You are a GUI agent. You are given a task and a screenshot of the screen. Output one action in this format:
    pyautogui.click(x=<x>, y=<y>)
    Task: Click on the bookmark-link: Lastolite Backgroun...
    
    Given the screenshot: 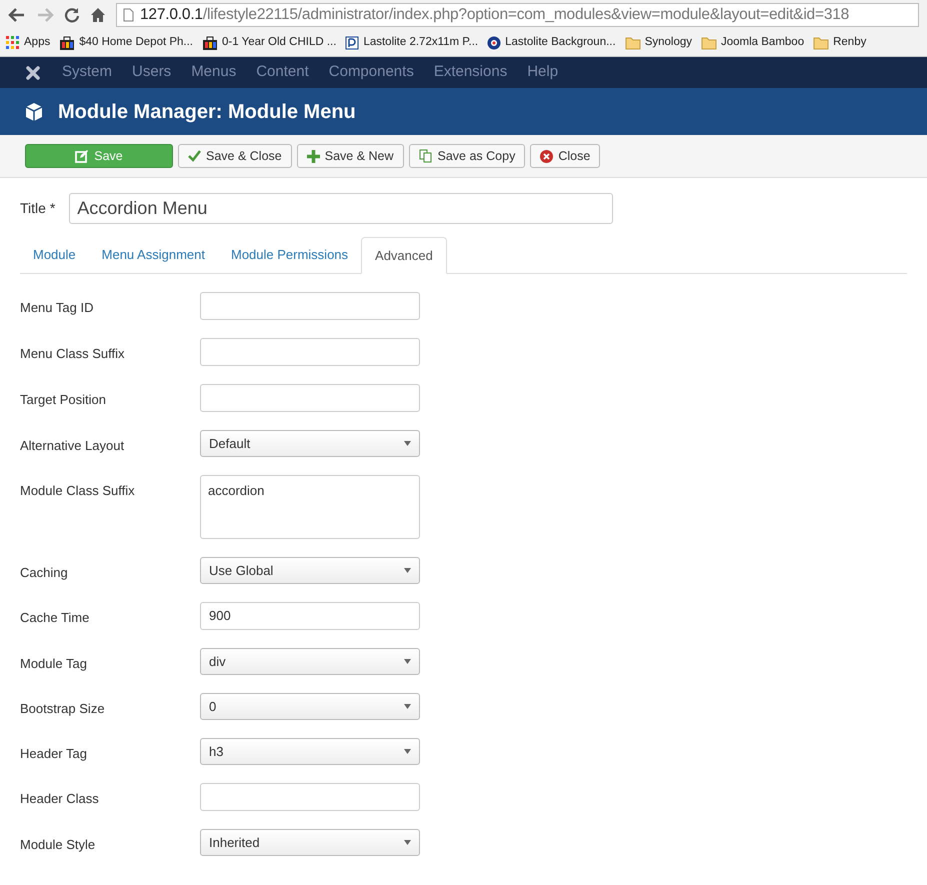 What is the action you would take?
    pyautogui.click(x=560, y=43)
    